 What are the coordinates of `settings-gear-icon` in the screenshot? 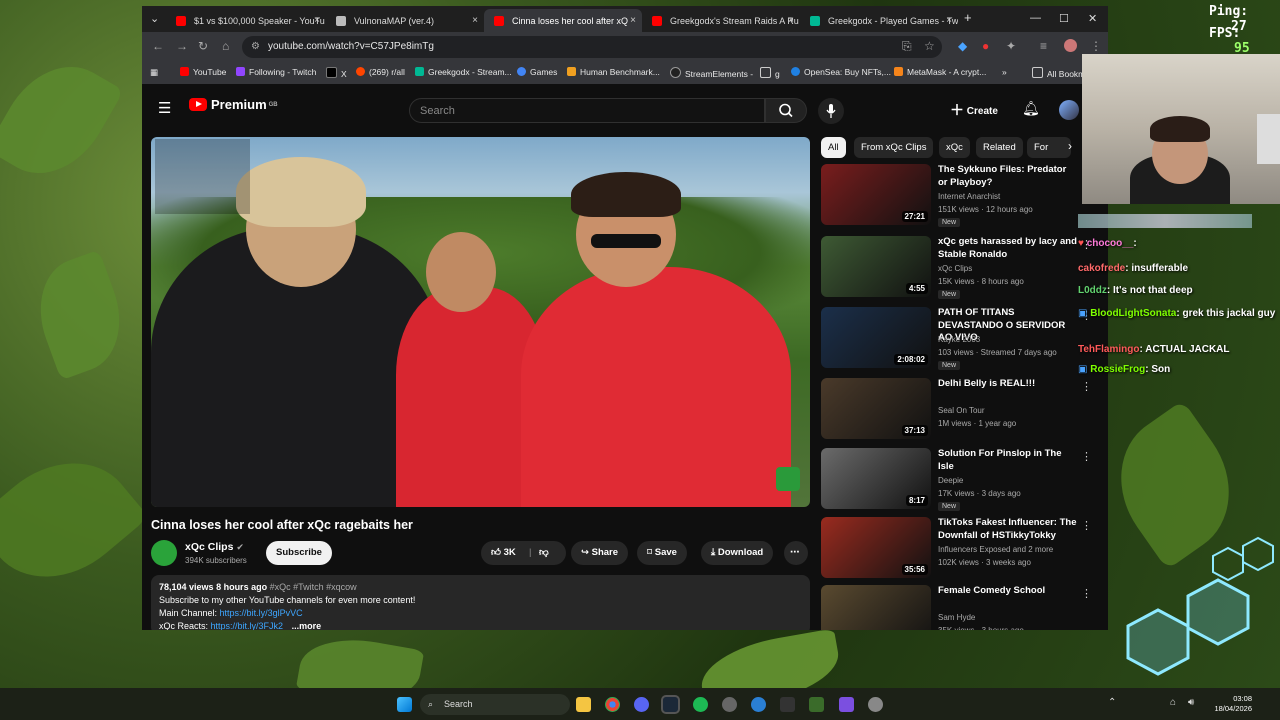 It's located at (875, 704).